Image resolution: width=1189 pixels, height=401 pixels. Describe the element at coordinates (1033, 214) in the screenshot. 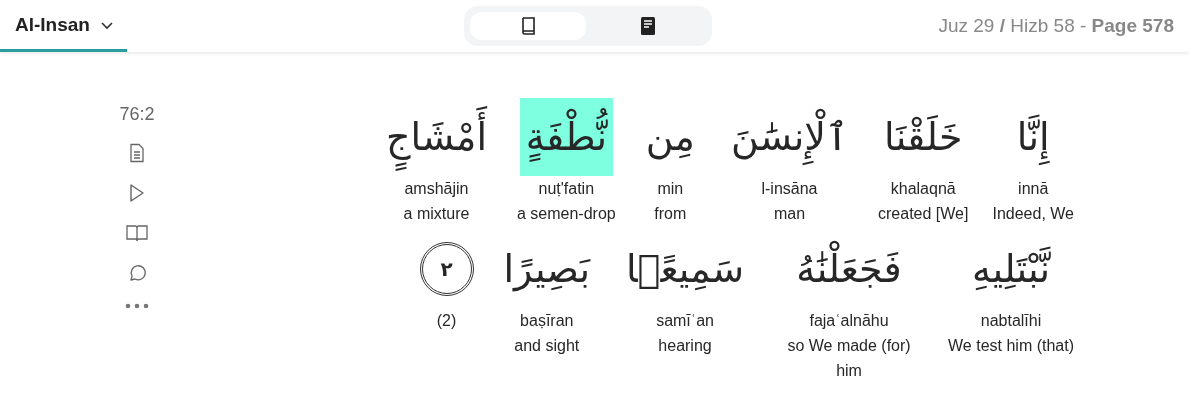

I see `translation: Indeed, We` at that location.